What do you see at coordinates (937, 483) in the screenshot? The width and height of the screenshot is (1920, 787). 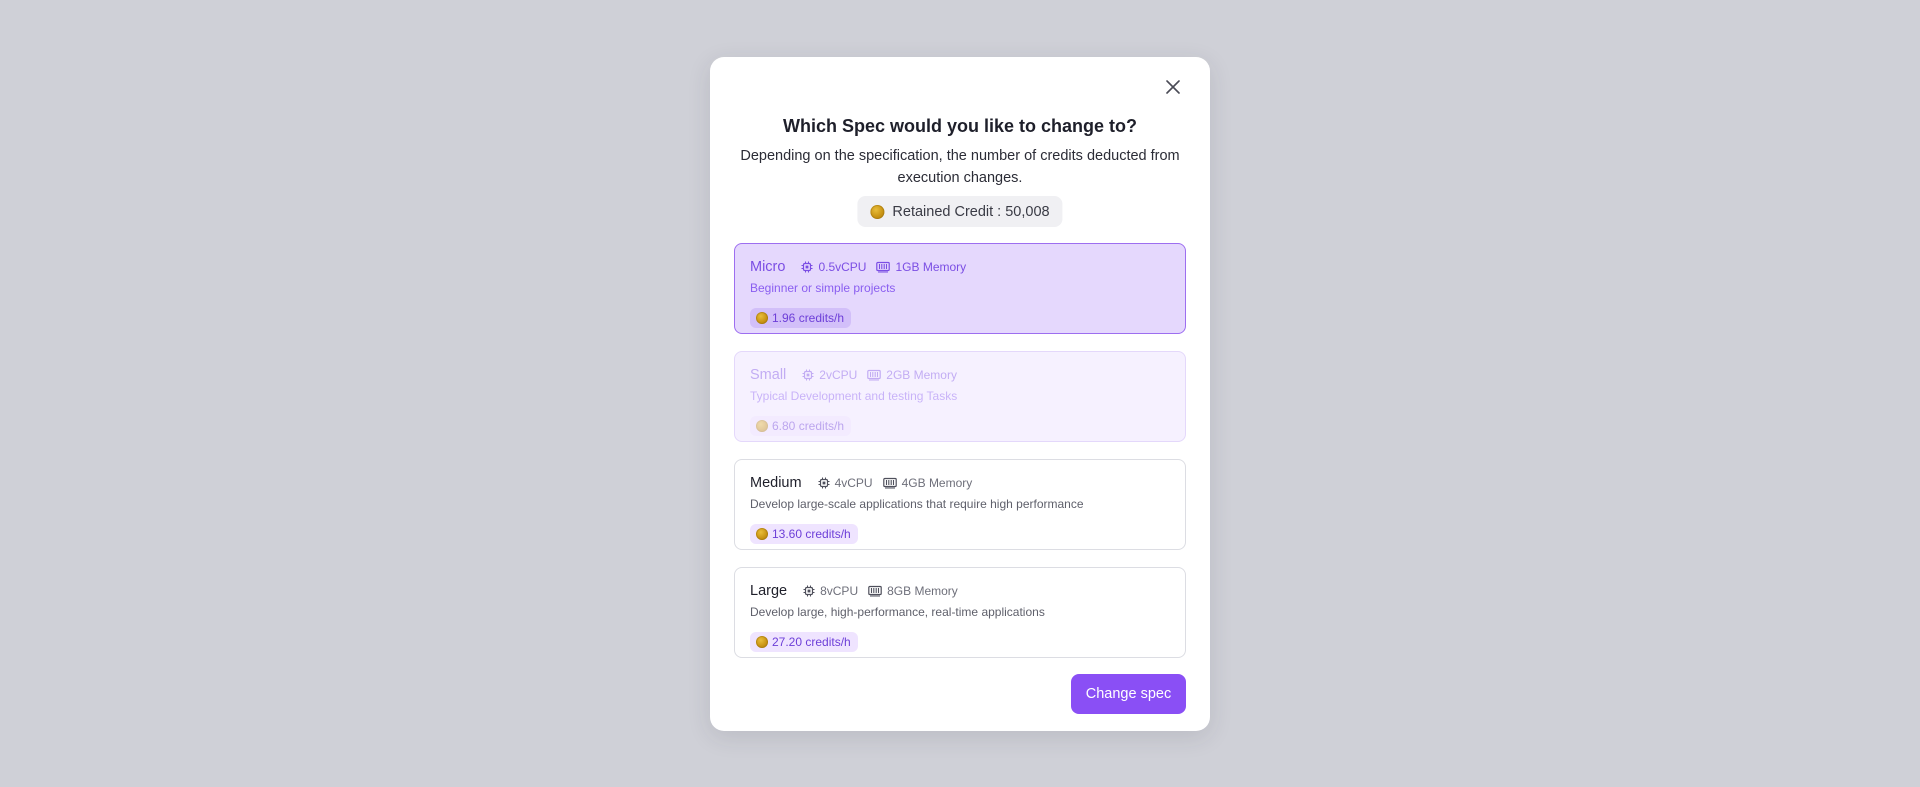 I see `spec-memory-label: 4GB Memory` at bounding box center [937, 483].